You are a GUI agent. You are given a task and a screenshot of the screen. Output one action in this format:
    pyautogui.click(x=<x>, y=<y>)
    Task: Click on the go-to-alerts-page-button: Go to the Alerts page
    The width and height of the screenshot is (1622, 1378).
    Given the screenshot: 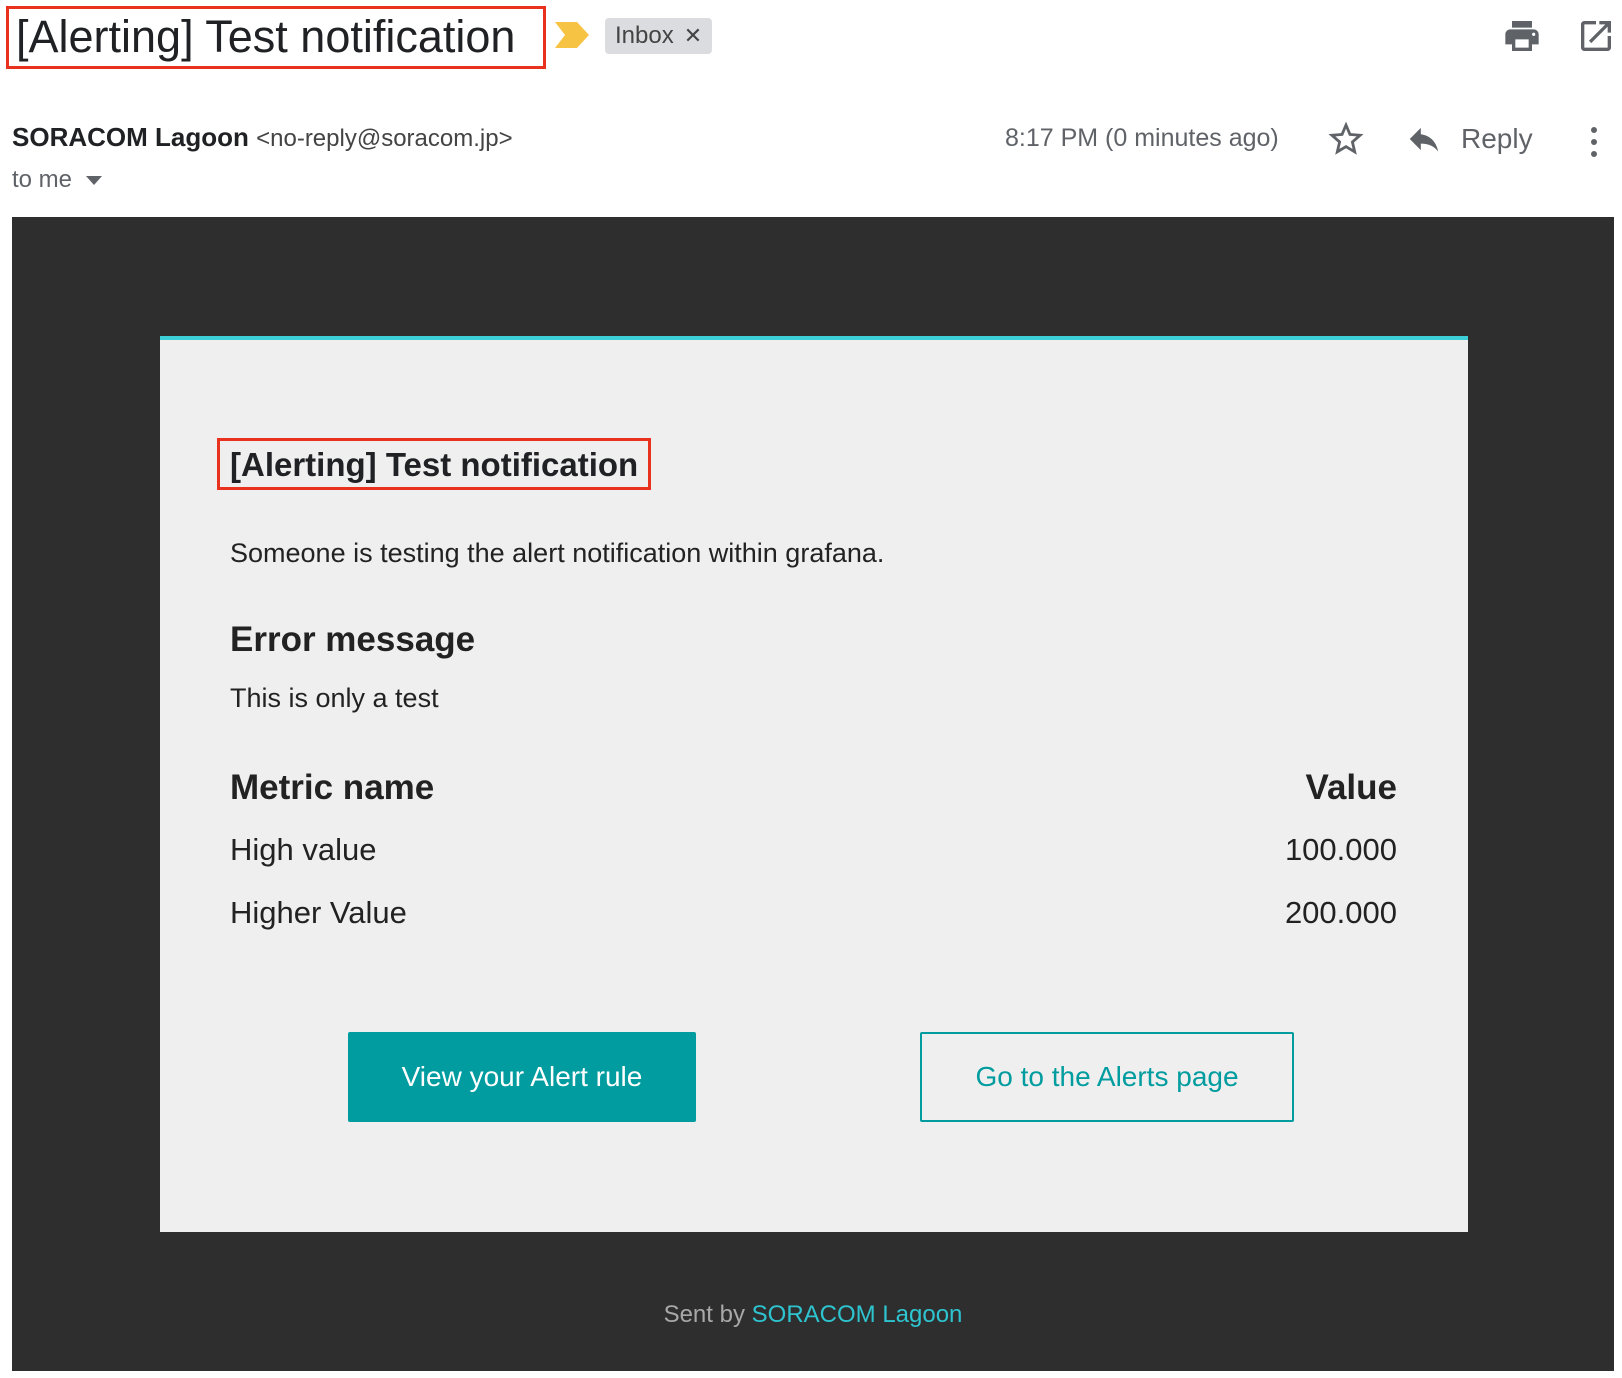 What is the action you would take?
    pyautogui.click(x=1107, y=1077)
    